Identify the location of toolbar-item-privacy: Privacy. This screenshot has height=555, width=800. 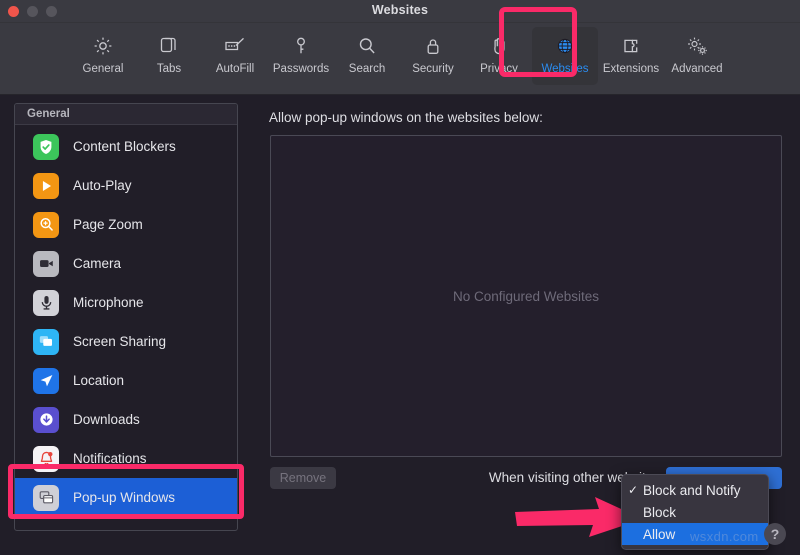
(499, 56).